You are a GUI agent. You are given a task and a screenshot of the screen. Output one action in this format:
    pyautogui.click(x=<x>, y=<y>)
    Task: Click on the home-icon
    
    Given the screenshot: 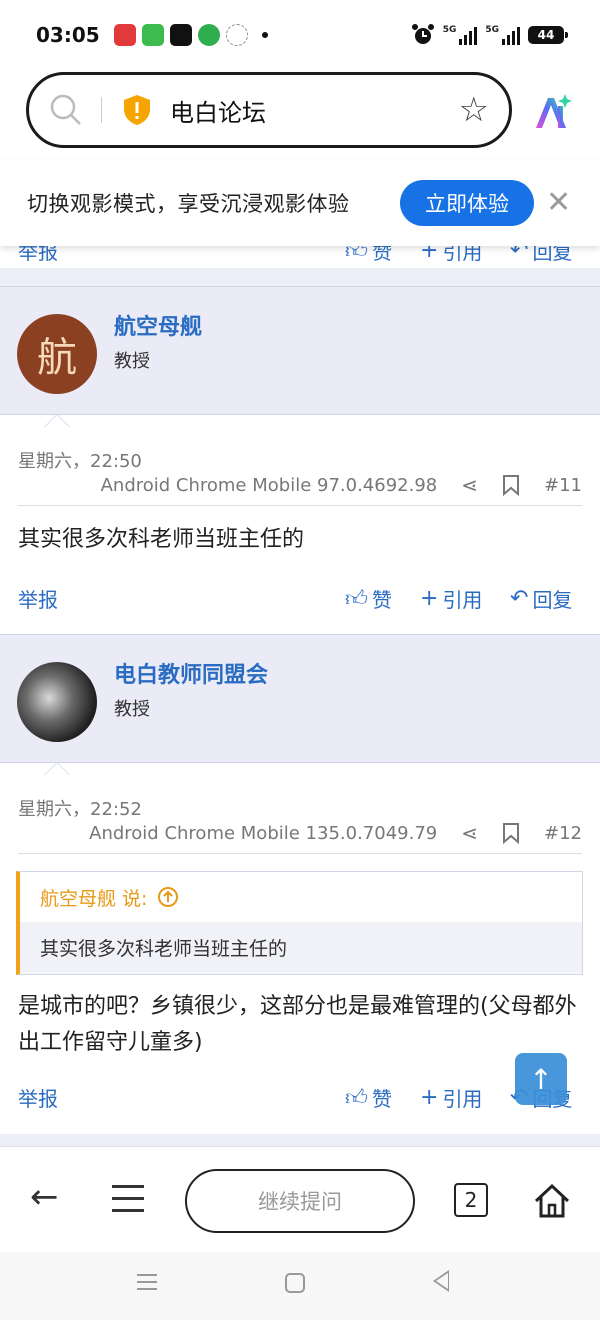 What is the action you would take?
    pyautogui.click(x=552, y=1201)
    